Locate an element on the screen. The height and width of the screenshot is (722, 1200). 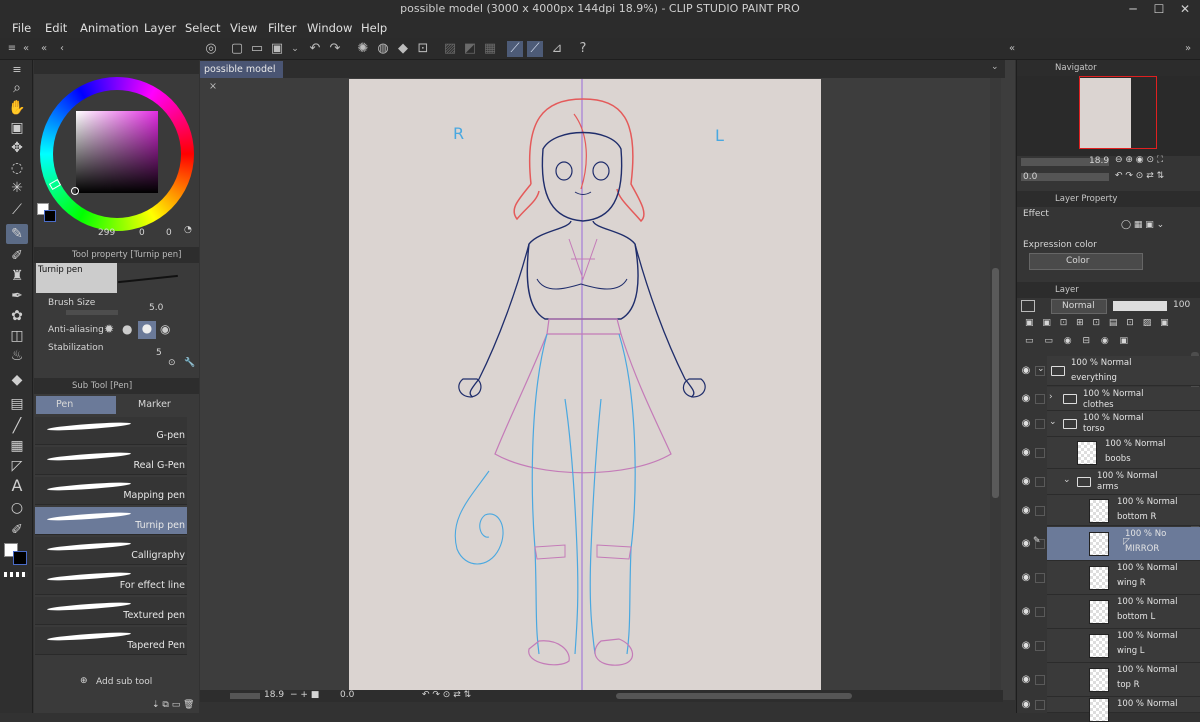
eyedropper-icon: ⟋ is located at coordinates (17, 210).